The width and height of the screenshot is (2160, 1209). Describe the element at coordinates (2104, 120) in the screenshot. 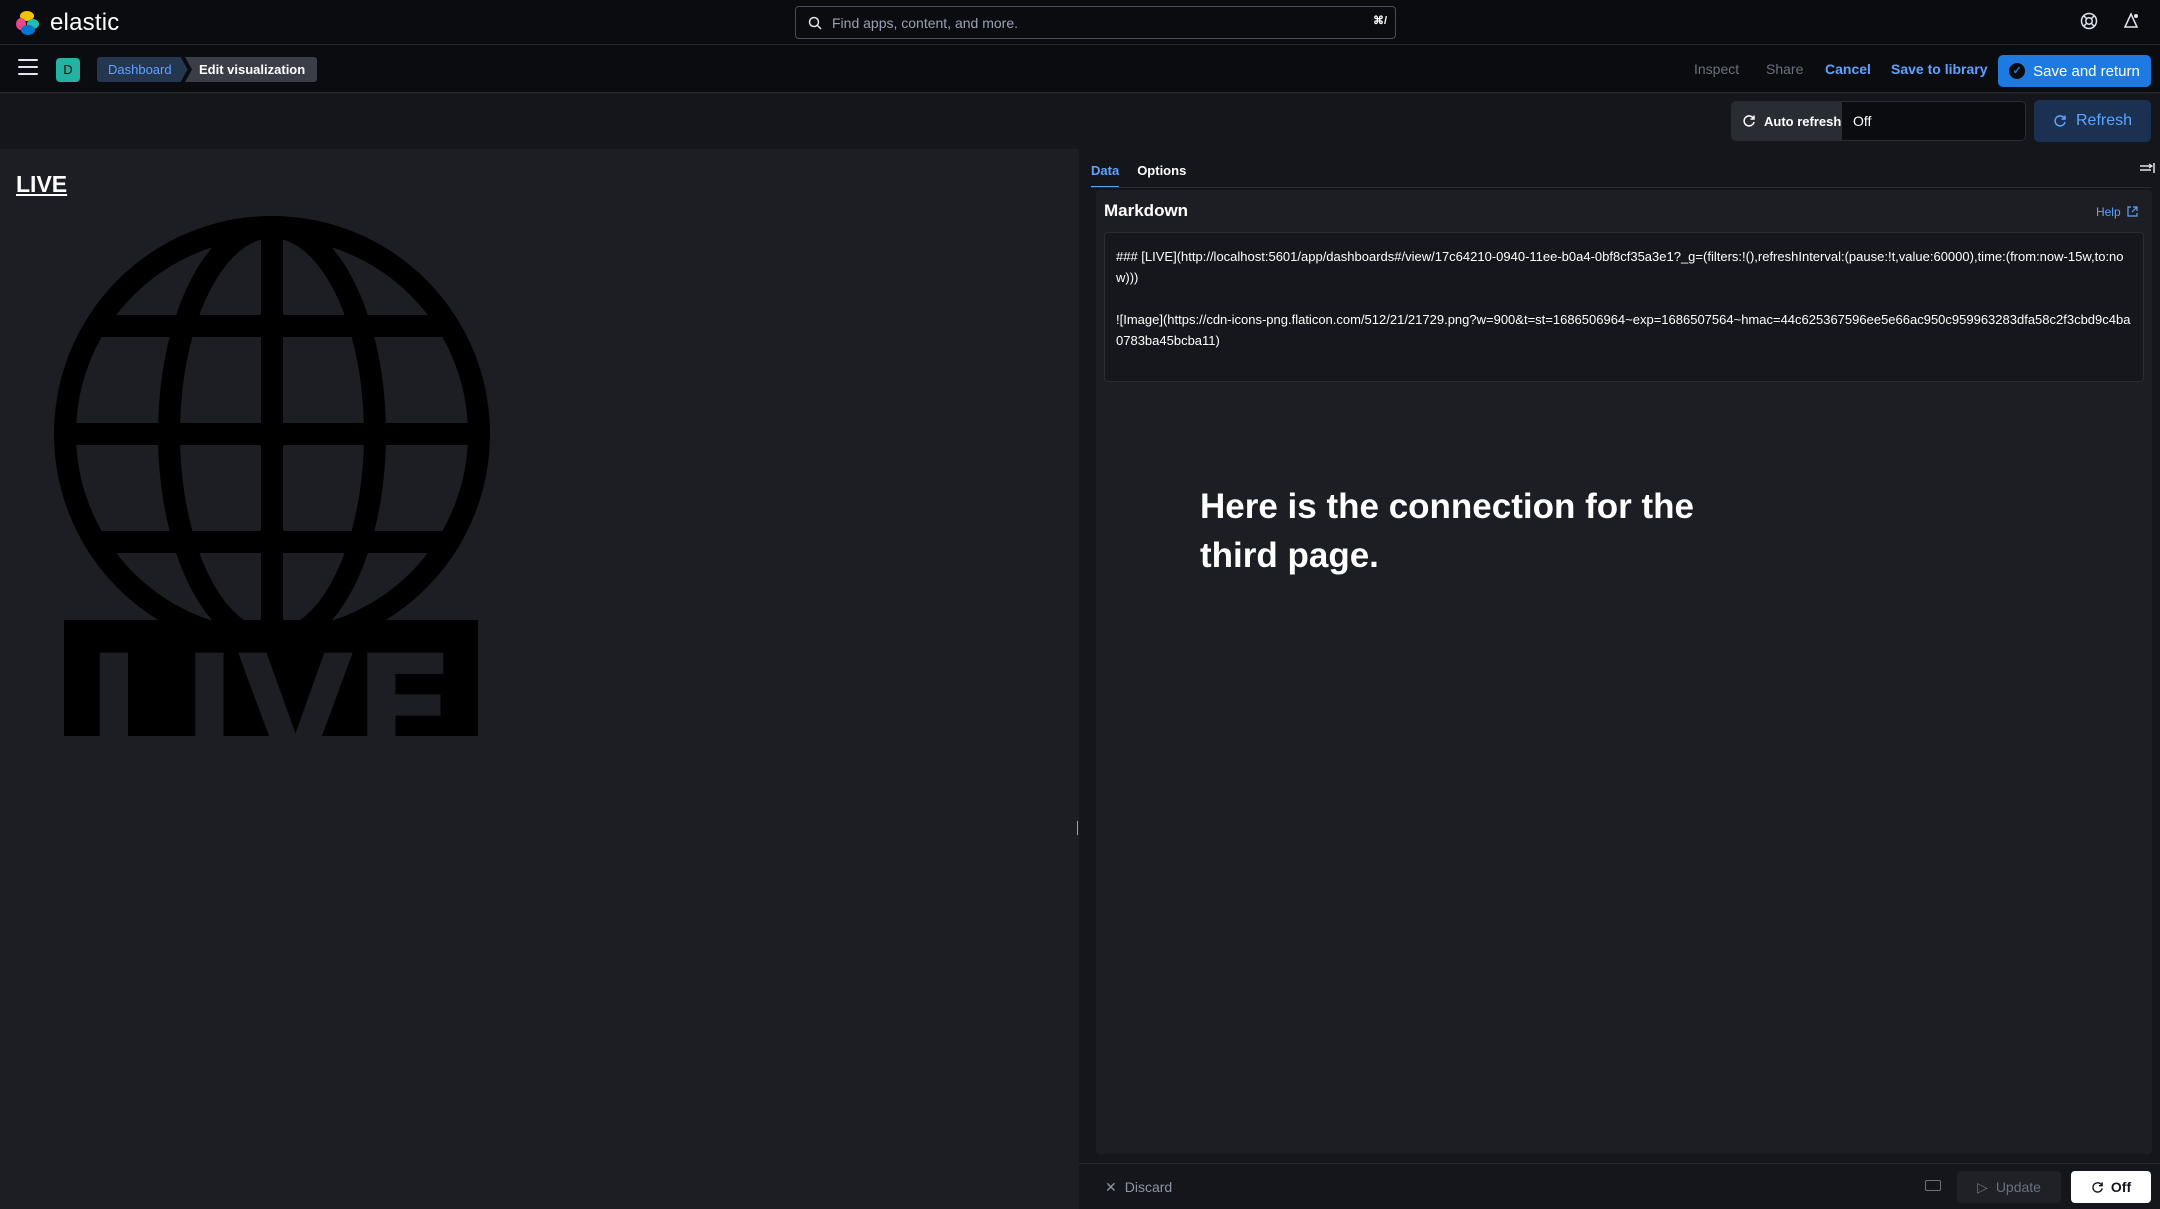

I see `refresh-label: Refresh` at that location.